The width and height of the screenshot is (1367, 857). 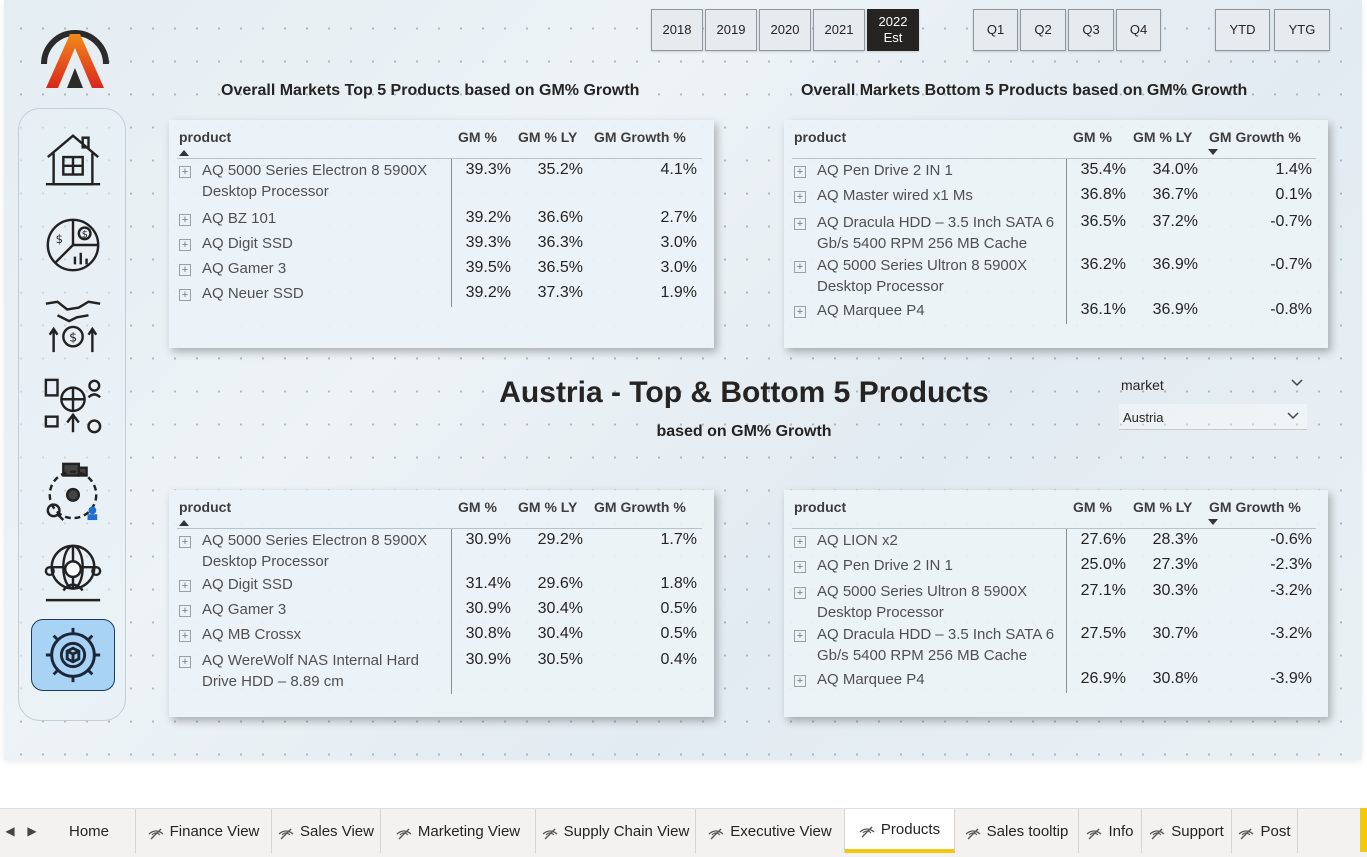 What do you see at coordinates (73, 491) in the screenshot?
I see `nav-supply-chain-button` at bounding box center [73, 491].